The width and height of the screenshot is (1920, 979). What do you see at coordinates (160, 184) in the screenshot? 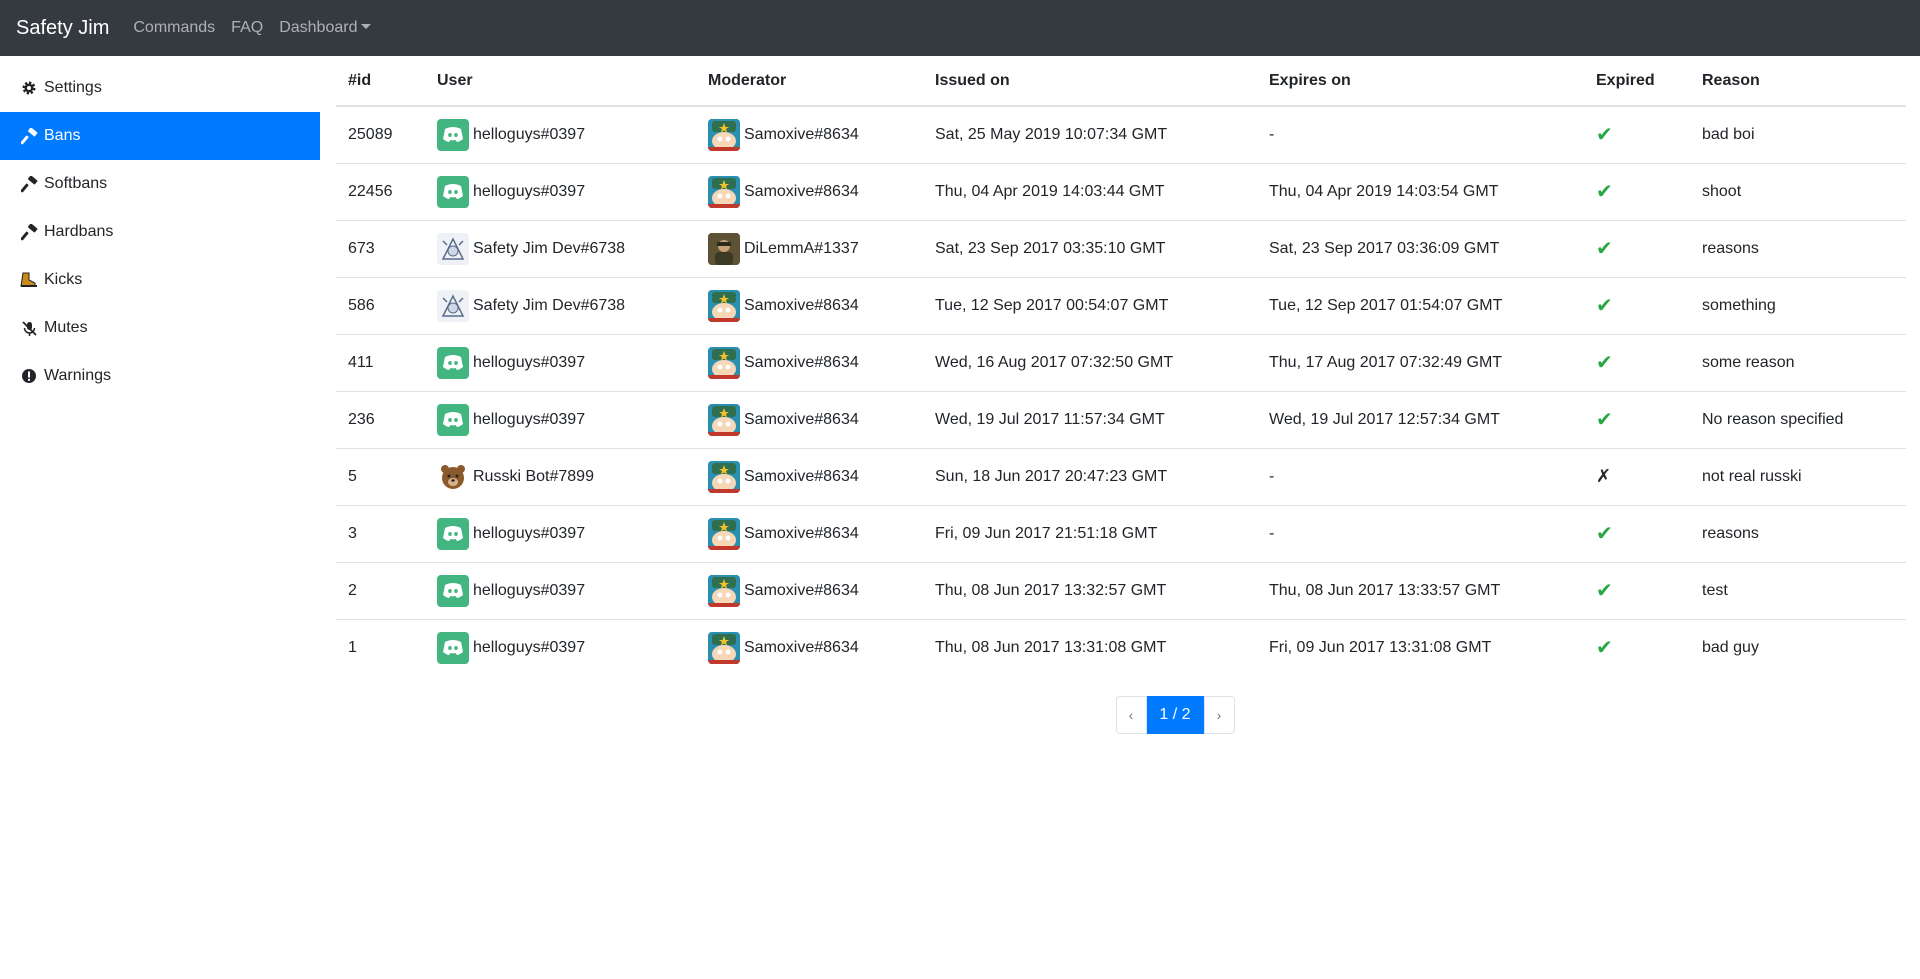
I see `sidebar-item-softbans: Softbans` at bounding box center [160, 184].